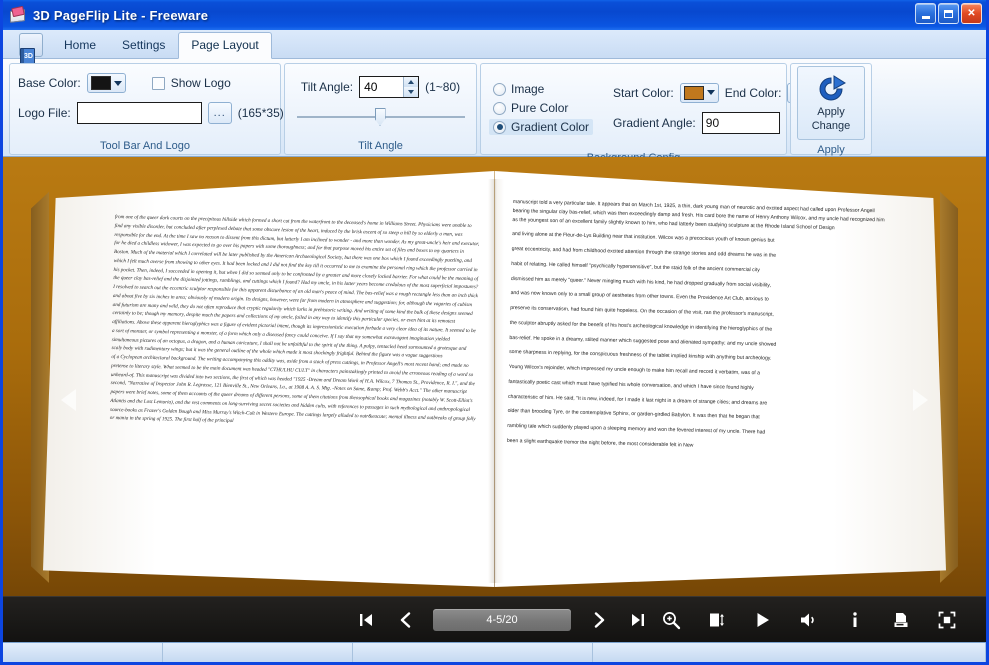 This screenshot has height=665, width=989. Describe the element at coordinates (831, 150) in the screenshot. I see `group-label-apply: Apply` at that location.